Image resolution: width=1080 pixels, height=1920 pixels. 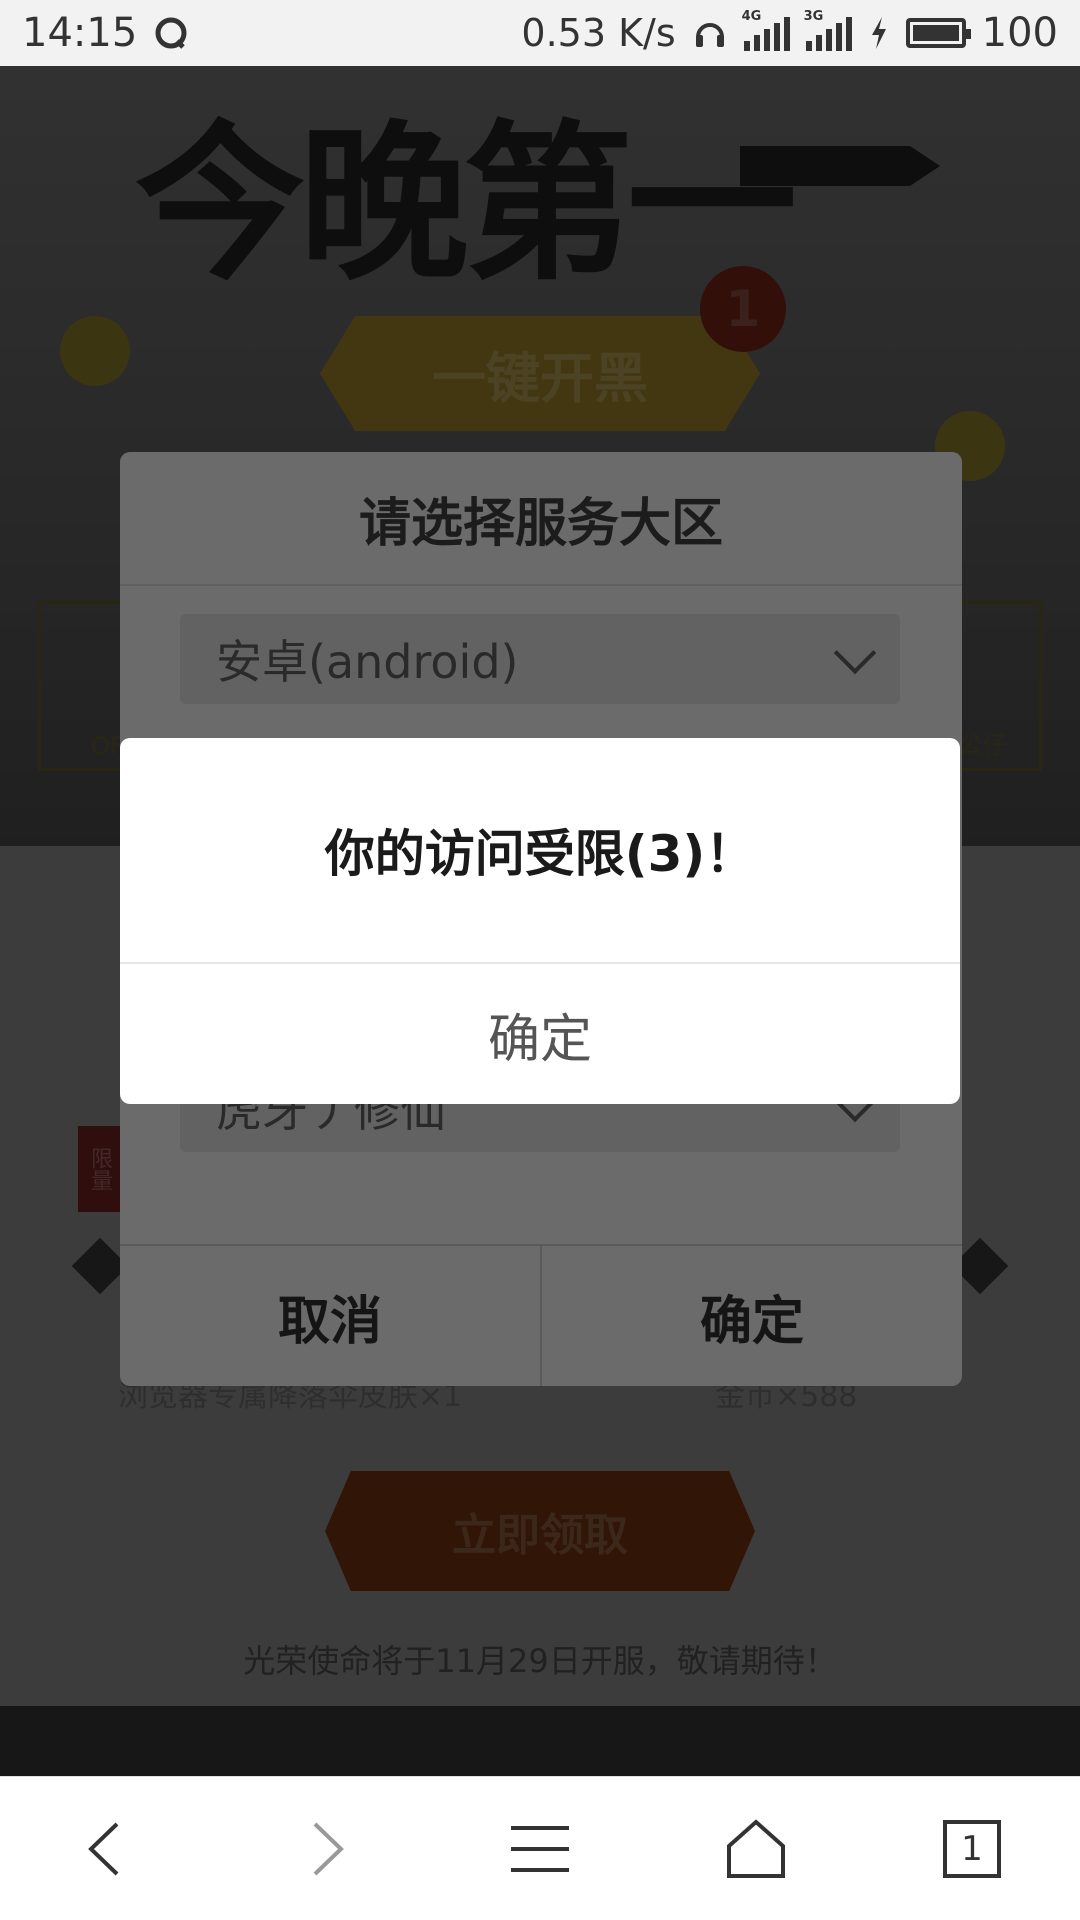 What do you see at coordinates (751, 16) in the screenshot?
I see `signal-1-tag: 4G` at bounding box center [751, 16].